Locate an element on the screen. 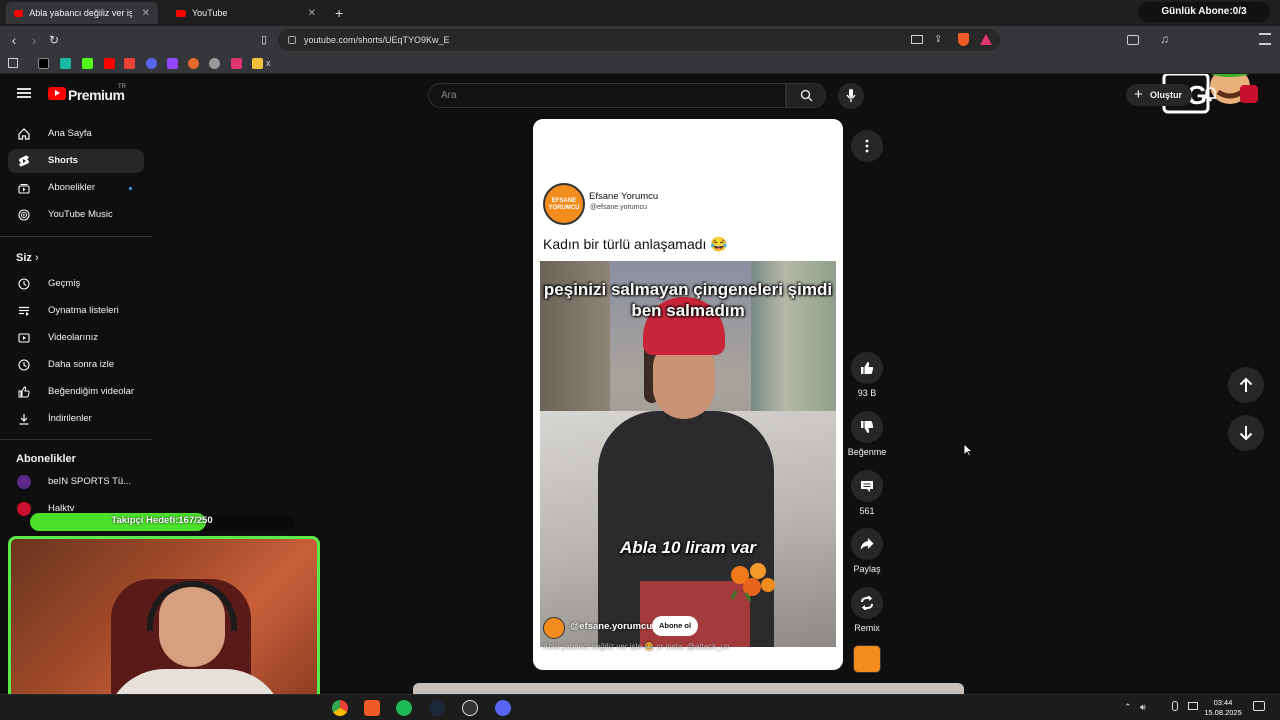 Image resolution: width=1280 pixels, height=720 pixels. network-icon is located at coordinates (1193, 706).